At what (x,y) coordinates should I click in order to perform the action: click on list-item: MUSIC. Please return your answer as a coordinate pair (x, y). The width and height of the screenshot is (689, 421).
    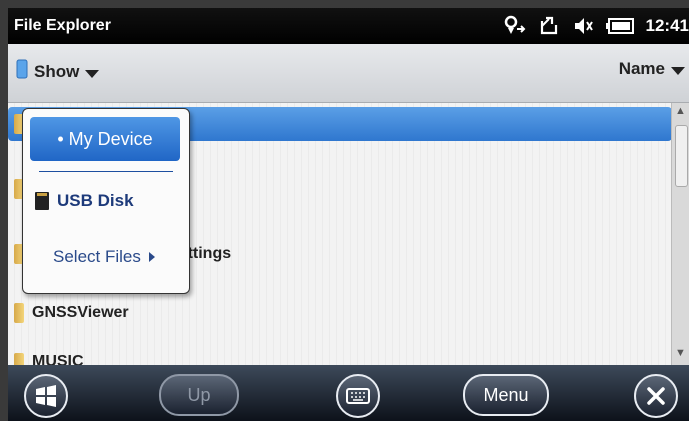
    Looking at the image, I should click on (340, 358).